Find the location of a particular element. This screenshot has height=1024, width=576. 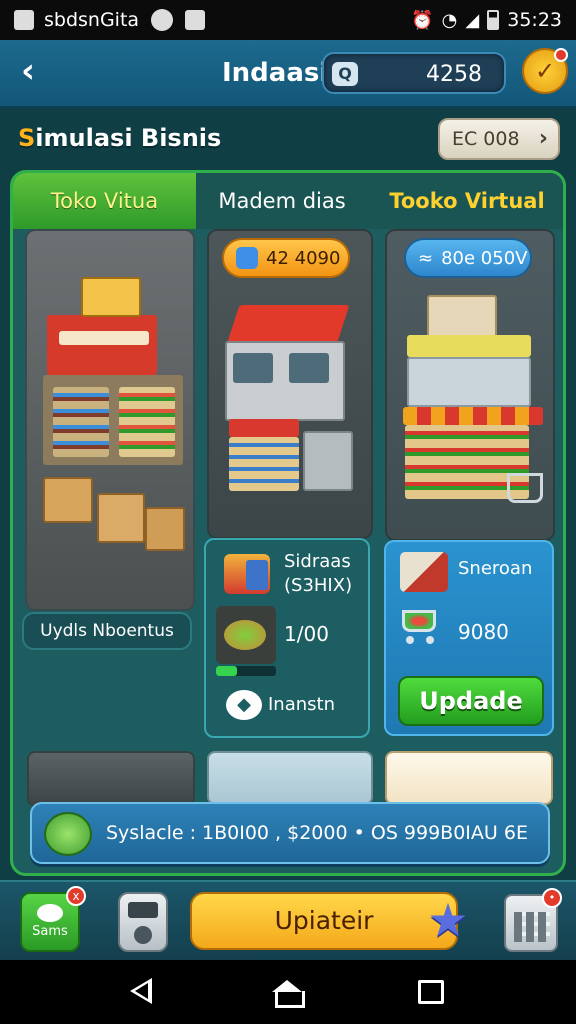

price-pill-right: ≈ 80e 050V is located at coordinates (468, 258).